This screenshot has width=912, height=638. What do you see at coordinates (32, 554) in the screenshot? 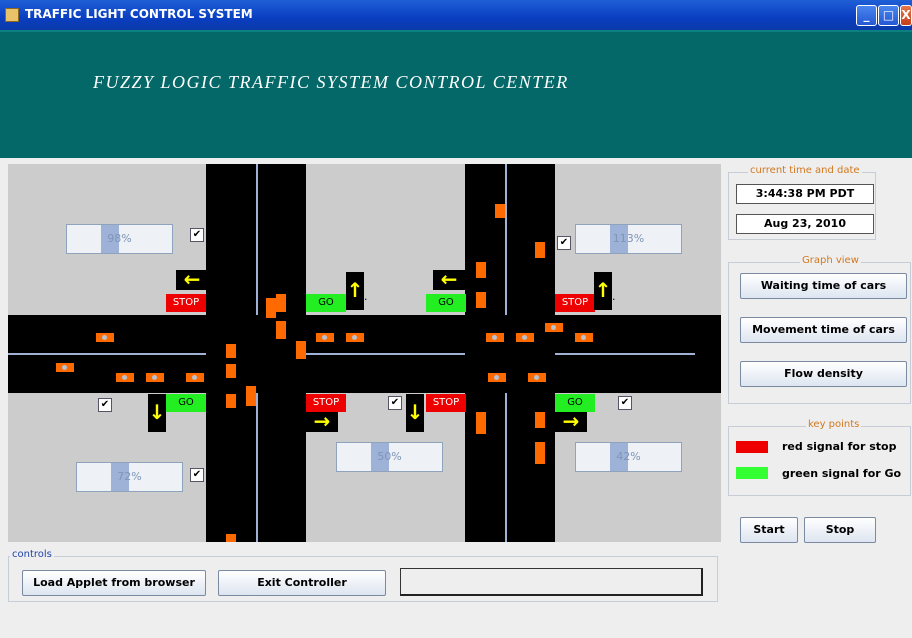
I see `controls-legend: controls` at bounding box center [32, 554].